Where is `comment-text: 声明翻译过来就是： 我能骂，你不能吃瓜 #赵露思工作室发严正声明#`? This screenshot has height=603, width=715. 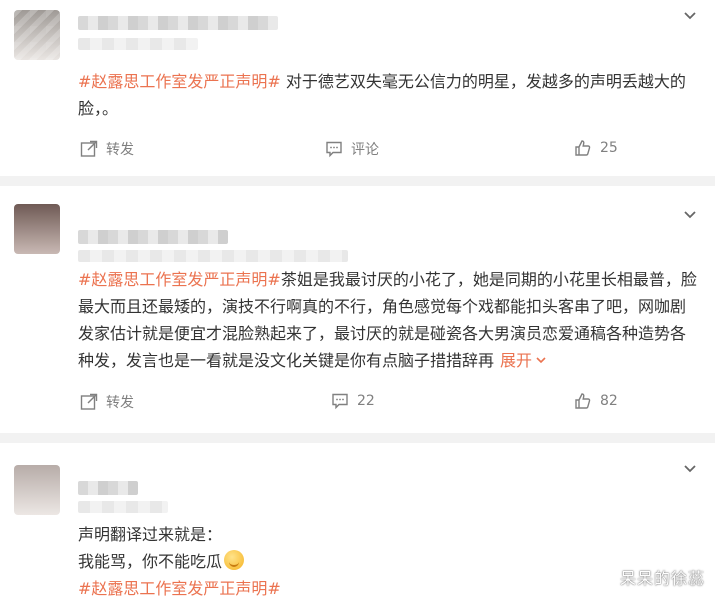
comment-text: 声明翻译过来就是： 我能骂，你不能吃瓜 #赵露思工作室发严正声明# is located at coordinates (388, 561).